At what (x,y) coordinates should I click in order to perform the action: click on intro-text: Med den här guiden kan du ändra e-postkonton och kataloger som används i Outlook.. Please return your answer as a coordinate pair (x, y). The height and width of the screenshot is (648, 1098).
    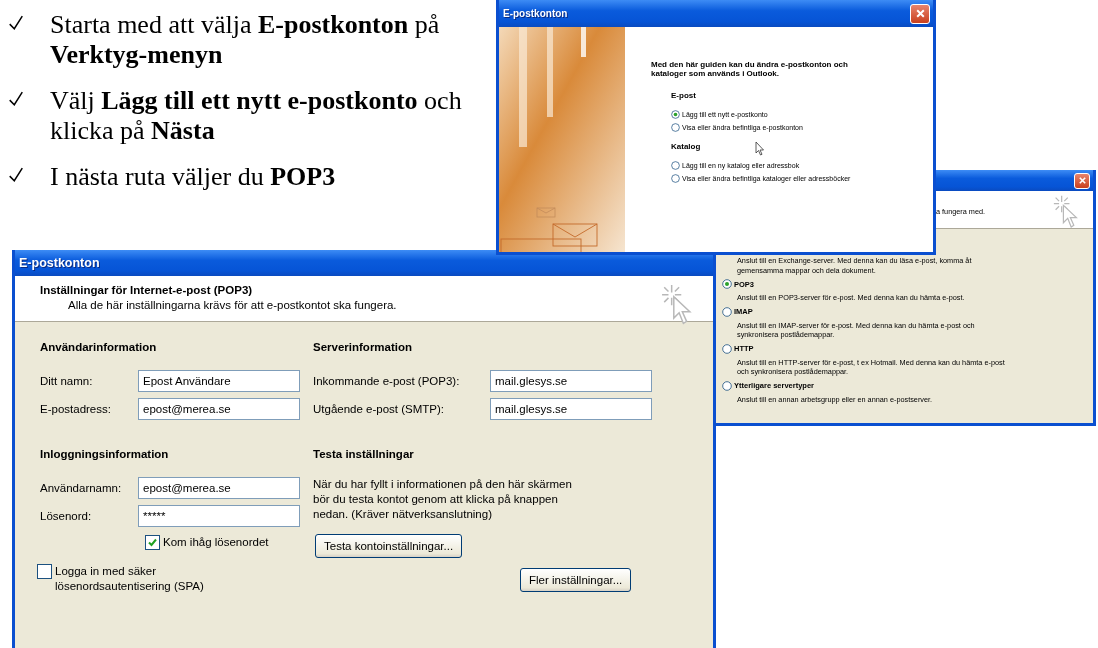
    Looking at the image, I should click on (750, 69).